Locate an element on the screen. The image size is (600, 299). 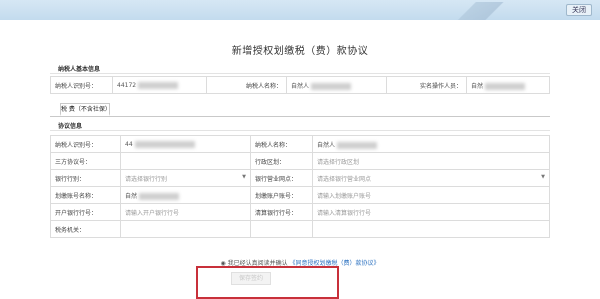
save-sign-button: 保存签约 is located at coordinates (251, 278).